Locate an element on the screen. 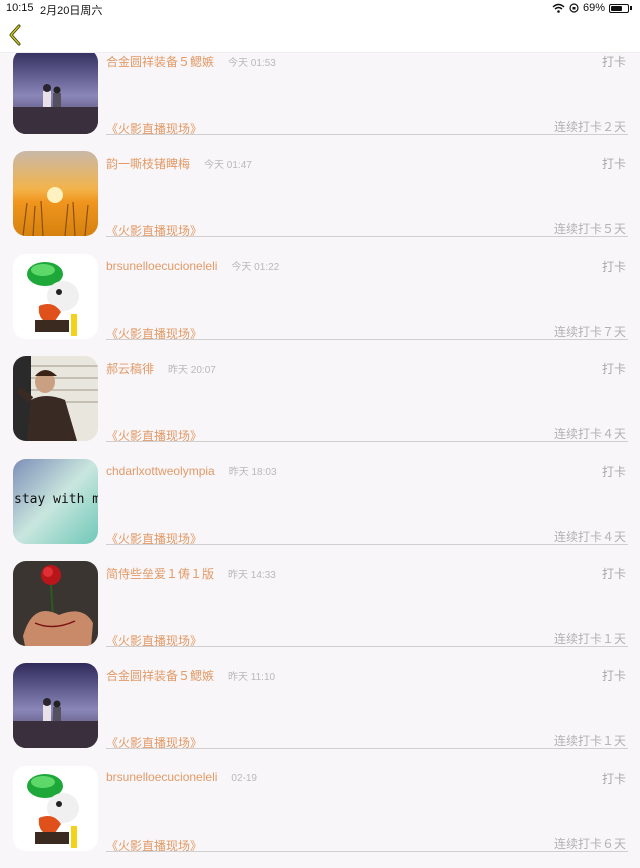 The width and height of the screenshot is (640, 868). avatar: stay with m is located at coordinates (55, 501).